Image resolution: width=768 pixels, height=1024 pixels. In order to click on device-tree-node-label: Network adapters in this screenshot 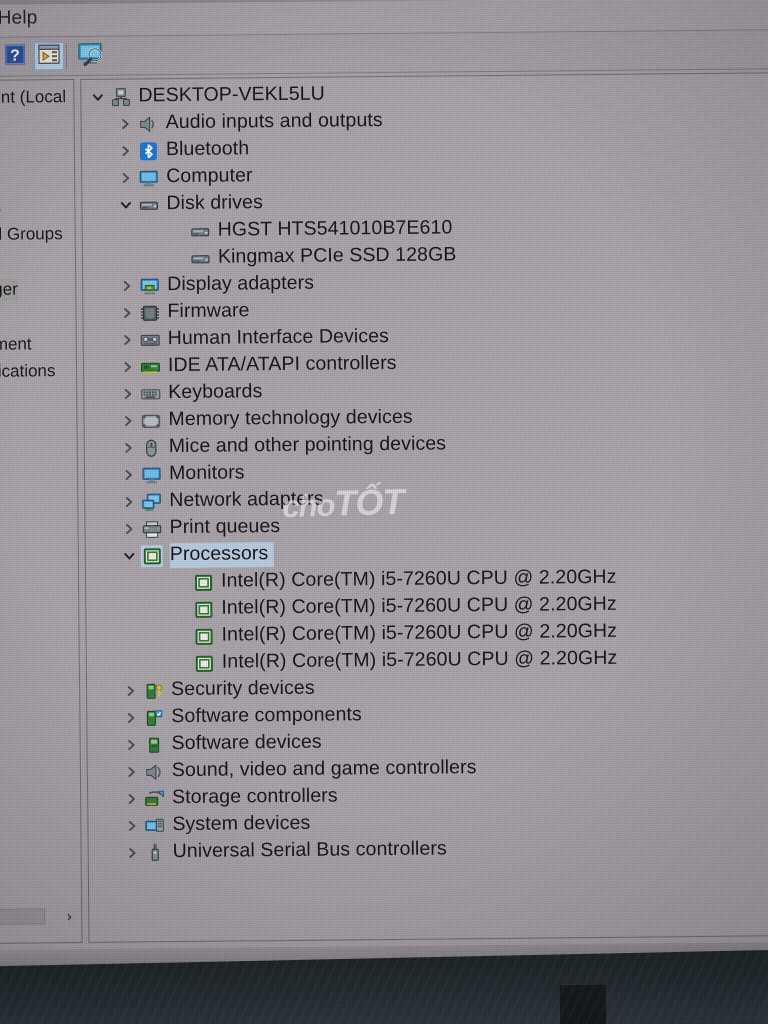, I will do `click(246, 499)`.